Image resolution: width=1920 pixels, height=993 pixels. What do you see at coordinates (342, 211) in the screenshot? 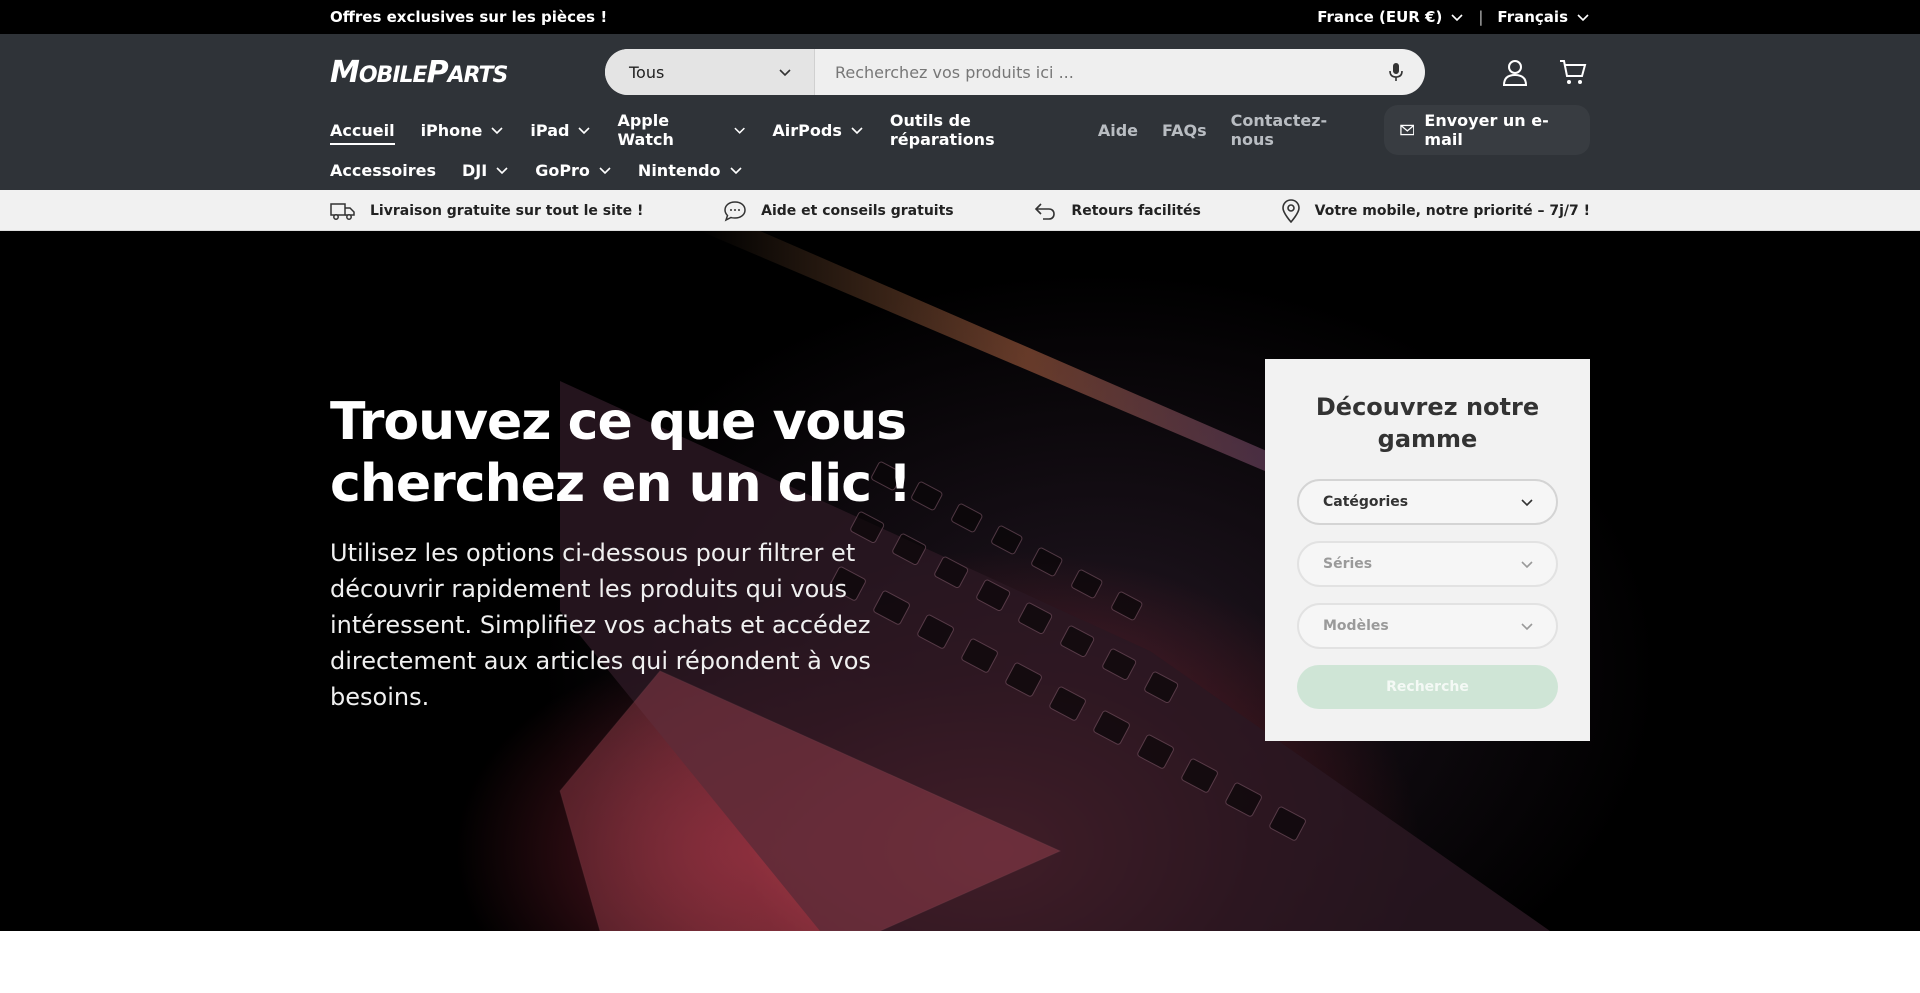
I see `truck-icon` at bounding box center [342, 211].